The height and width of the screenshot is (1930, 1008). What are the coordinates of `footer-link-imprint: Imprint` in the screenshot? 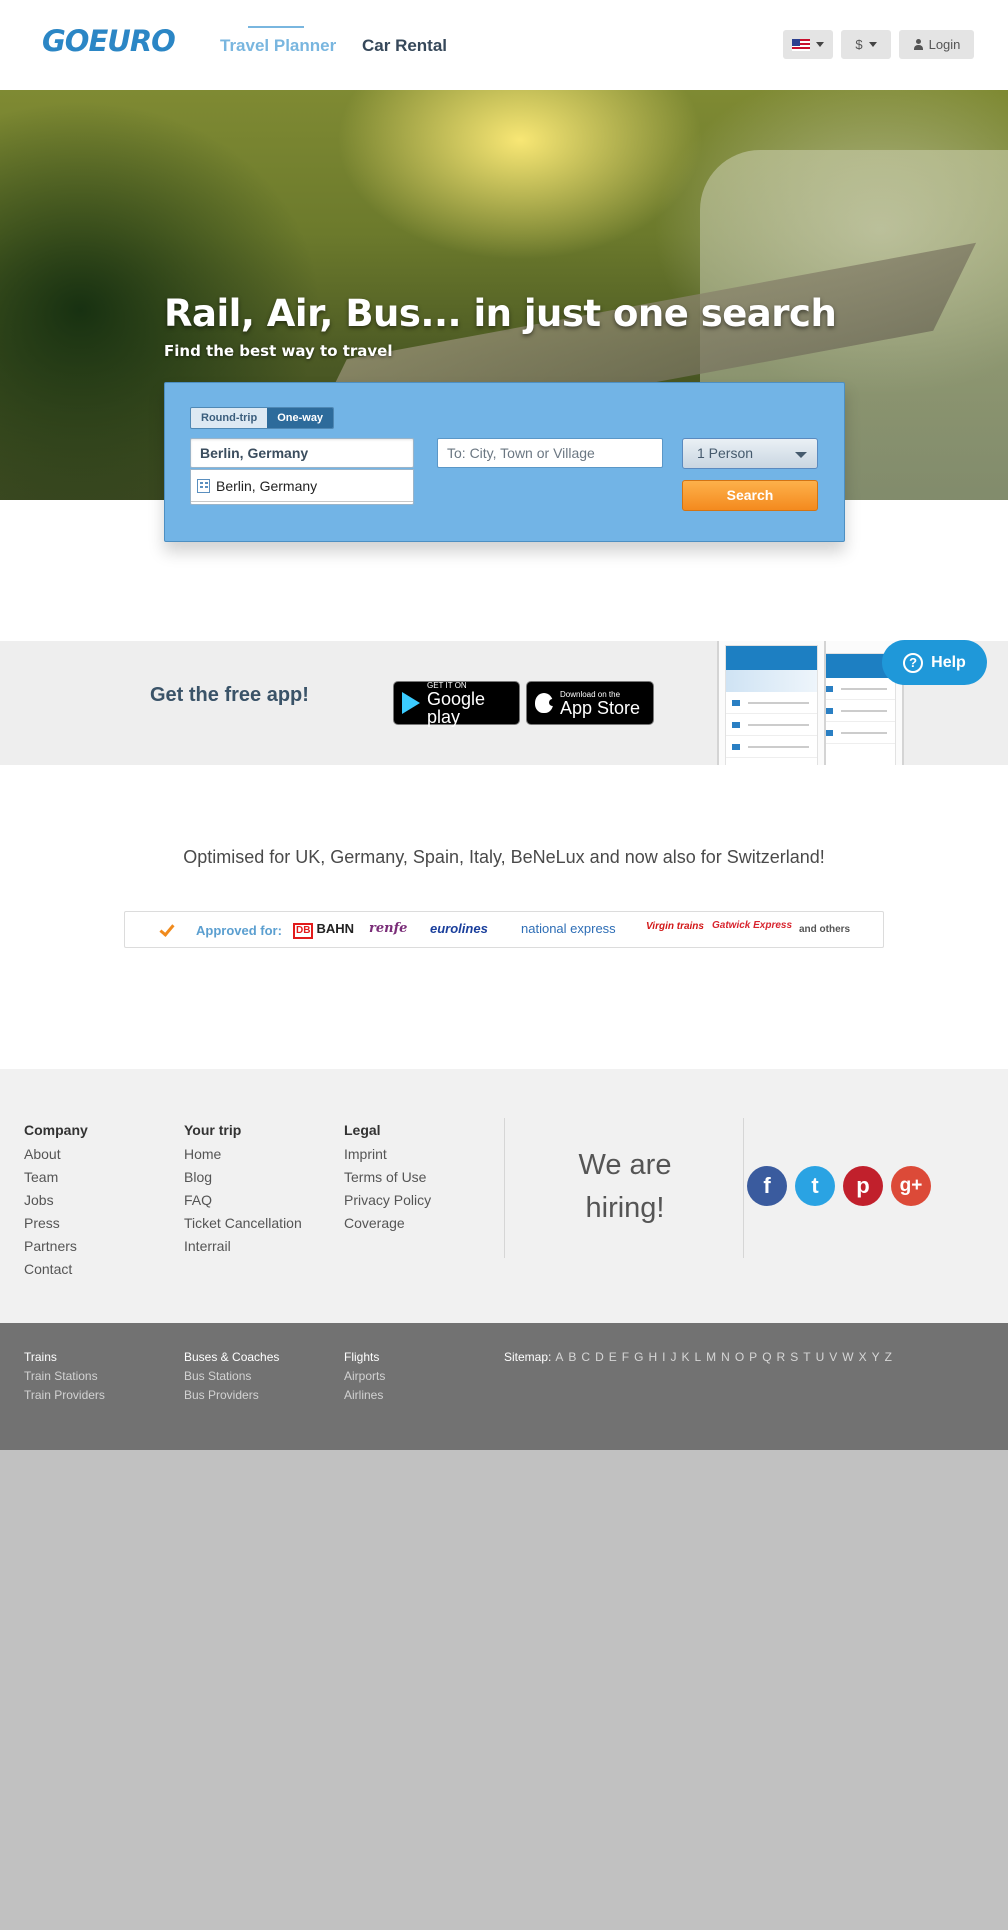 It's located at (387, 1154).